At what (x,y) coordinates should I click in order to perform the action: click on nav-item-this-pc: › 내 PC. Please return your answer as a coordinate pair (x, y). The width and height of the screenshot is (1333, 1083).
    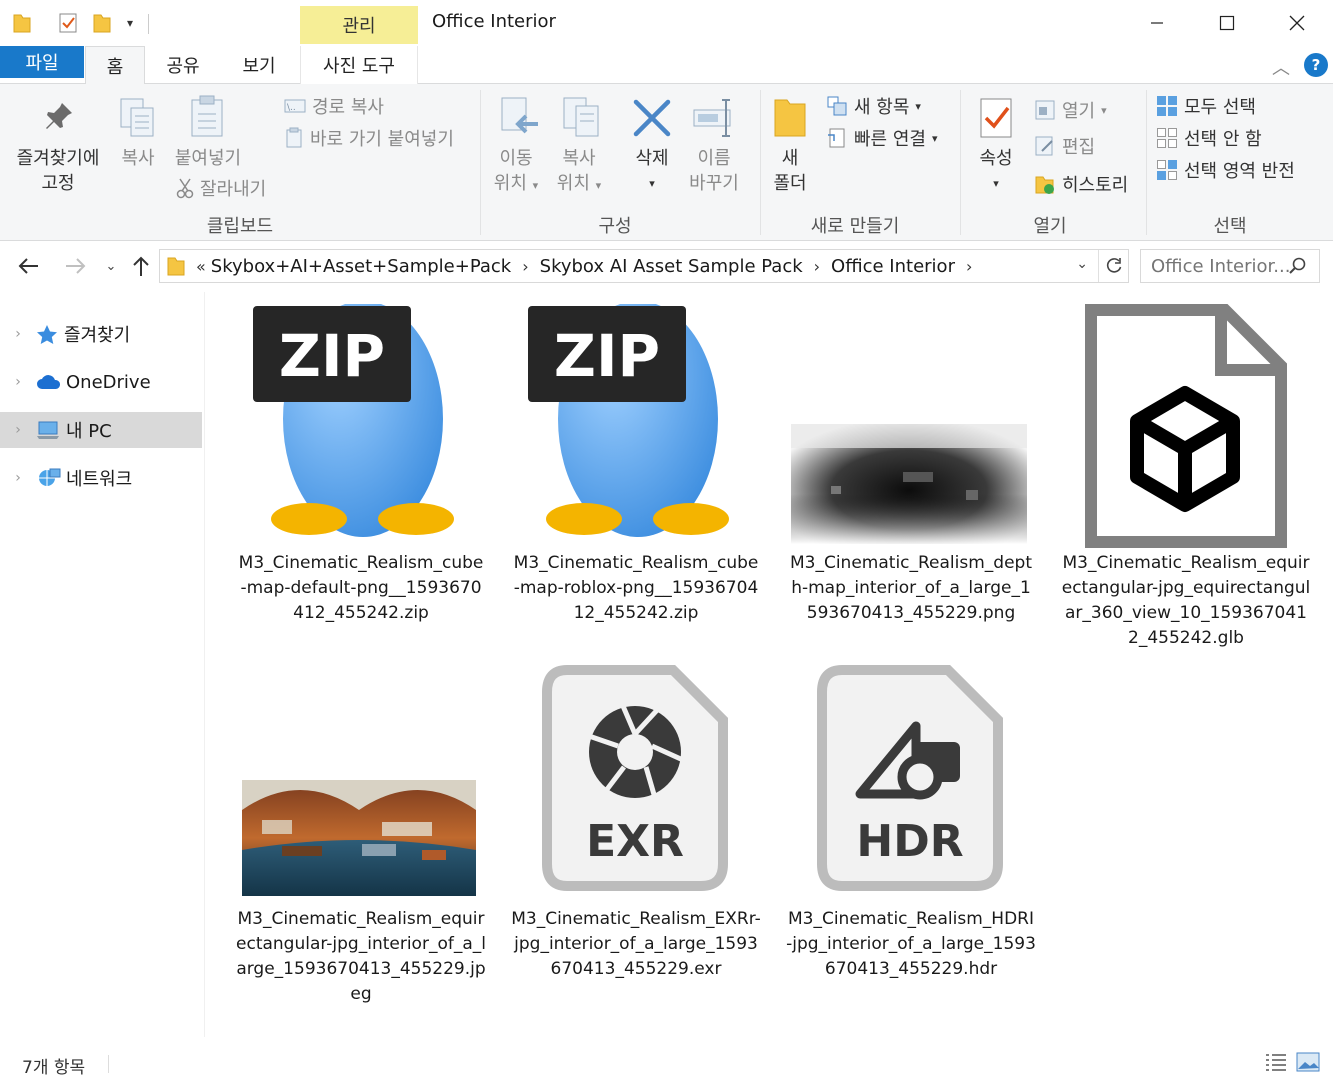
    Looking at the image, I should click on (101, 430).